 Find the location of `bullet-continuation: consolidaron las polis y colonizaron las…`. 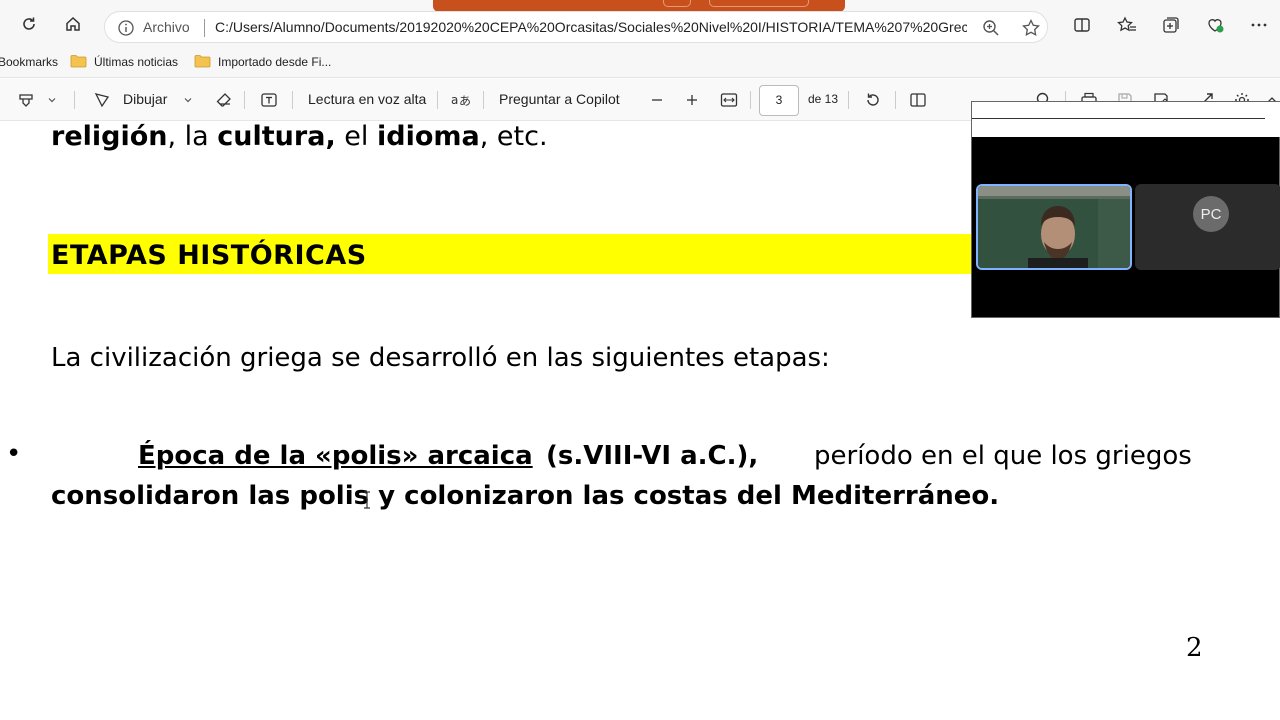

bullet-continuation: consolidaron las polis y colonizaron las… is located at coordinates (525, 496).